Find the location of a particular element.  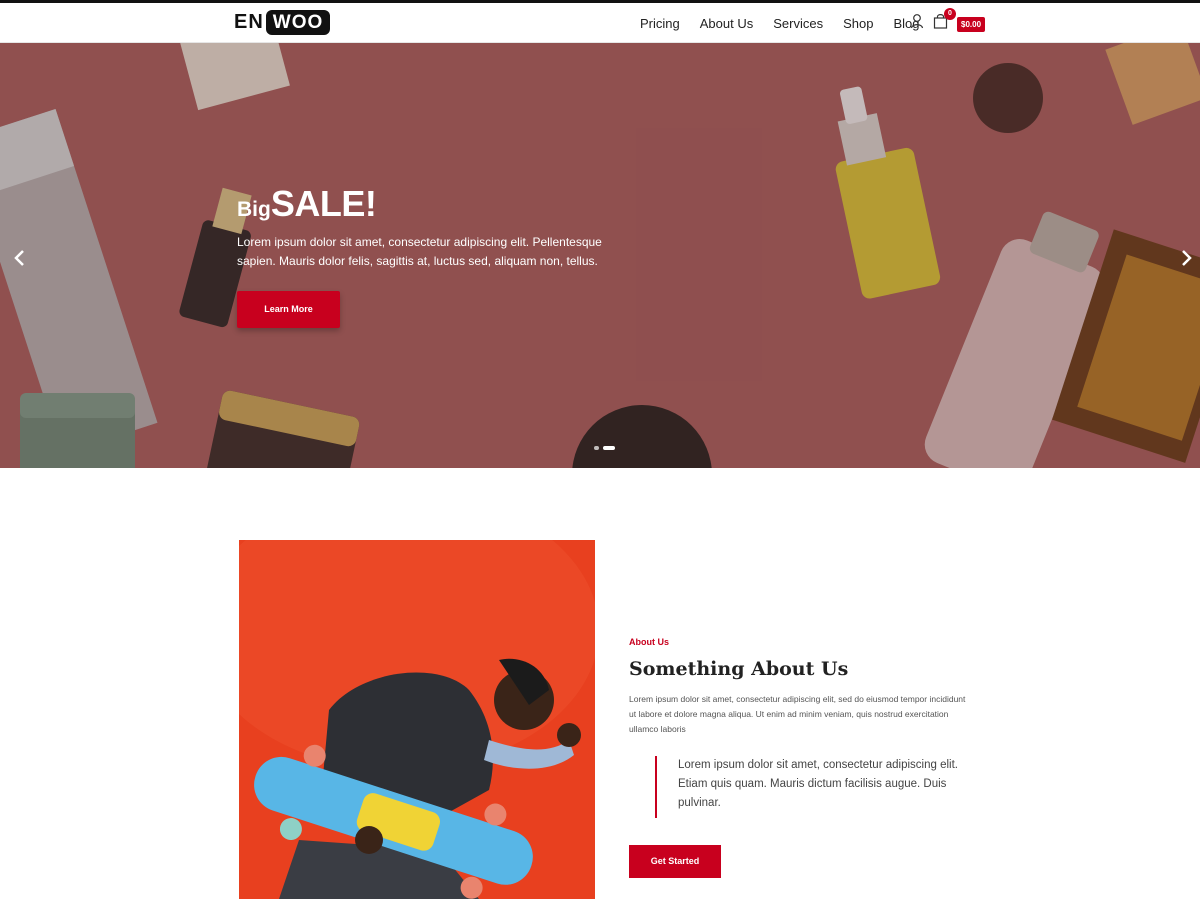

cart-total-badge: $0.00 is located at coordinates (971, 24).